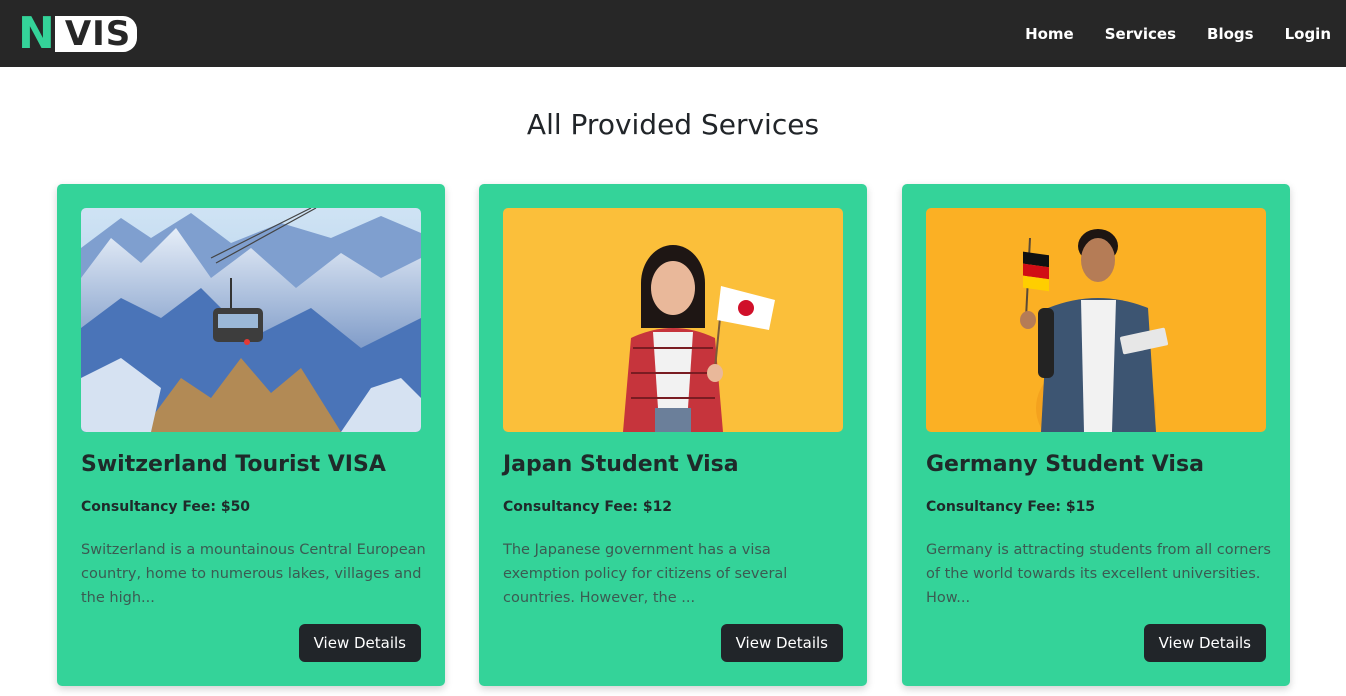  I want to click on germany-image, so click(1096, 320).